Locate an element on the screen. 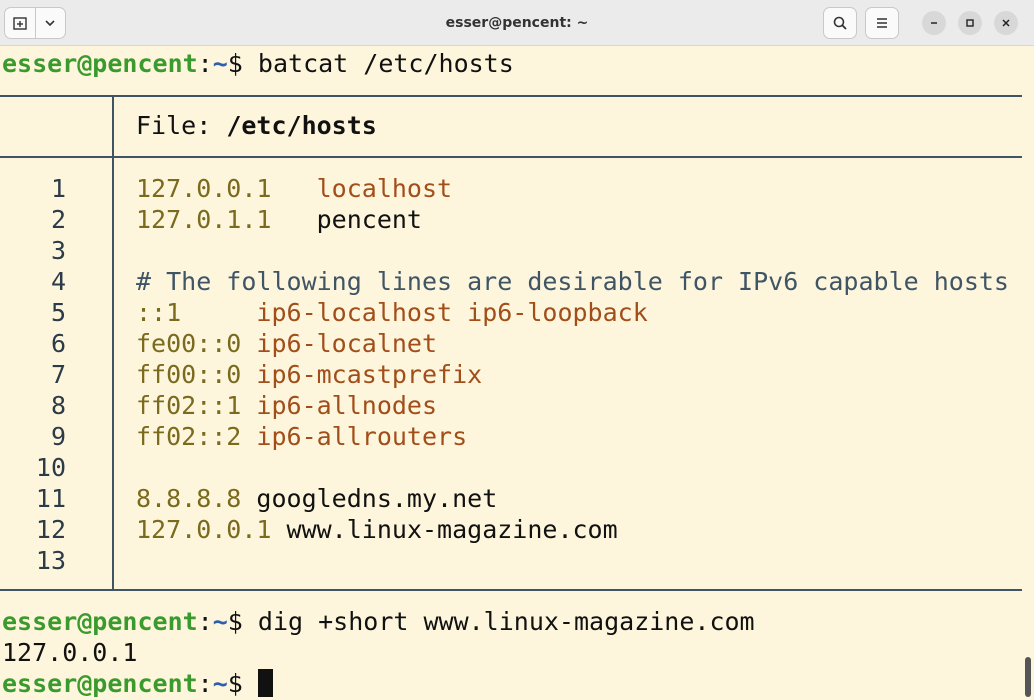  hostname: ip6-localnet is located at coordinates (347, 343).